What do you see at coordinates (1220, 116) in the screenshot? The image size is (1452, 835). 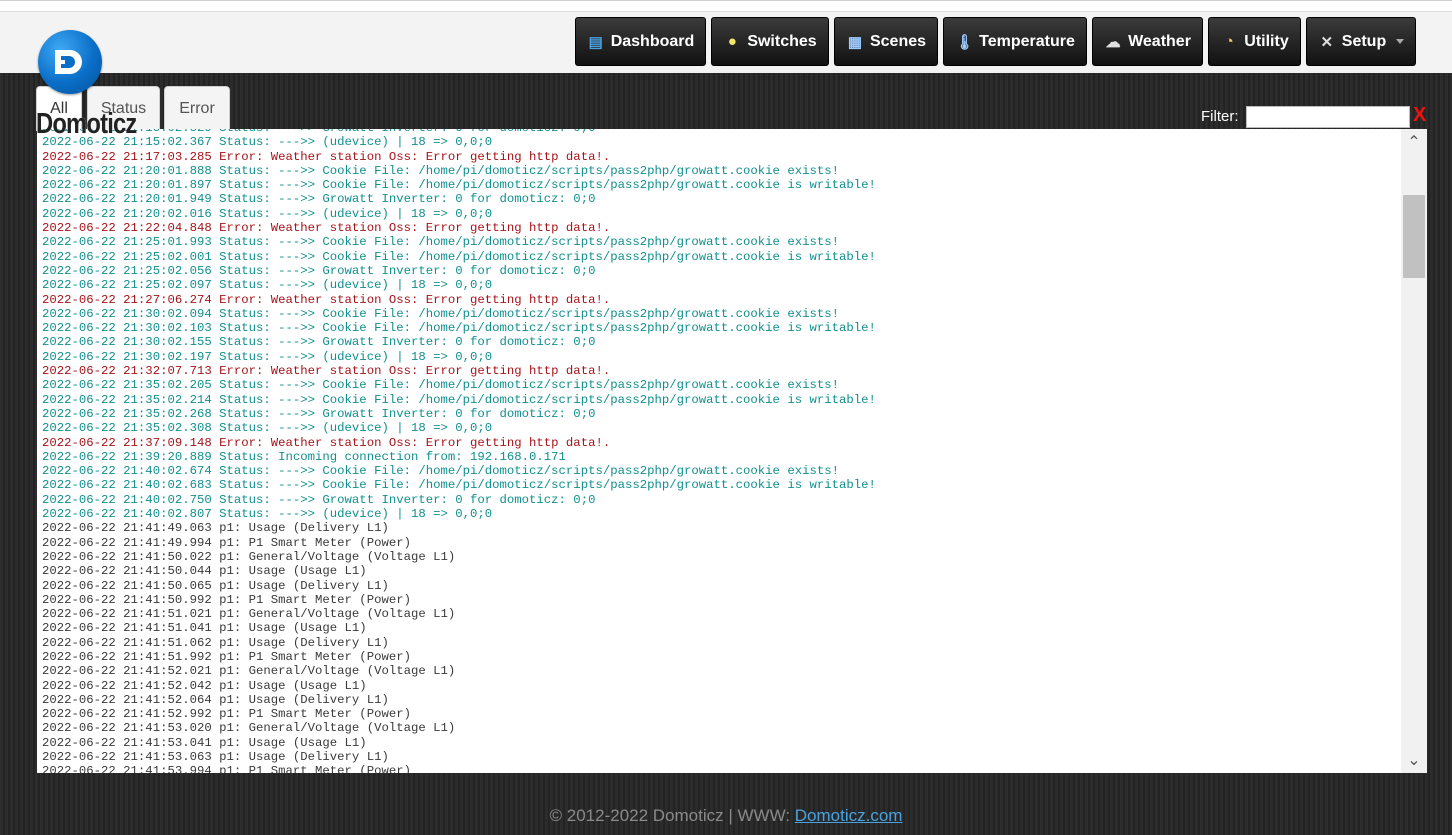 I see `filter-label: Filter:` at bounding box center [1220, 116].